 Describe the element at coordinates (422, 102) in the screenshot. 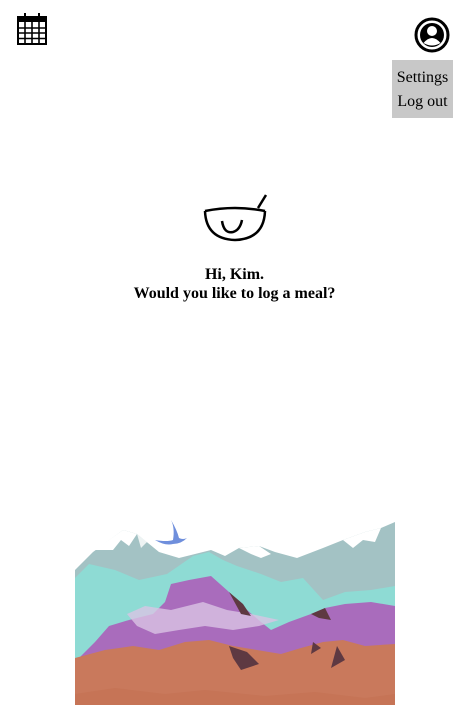

I see `logout-menu-item: Log out` at that location.